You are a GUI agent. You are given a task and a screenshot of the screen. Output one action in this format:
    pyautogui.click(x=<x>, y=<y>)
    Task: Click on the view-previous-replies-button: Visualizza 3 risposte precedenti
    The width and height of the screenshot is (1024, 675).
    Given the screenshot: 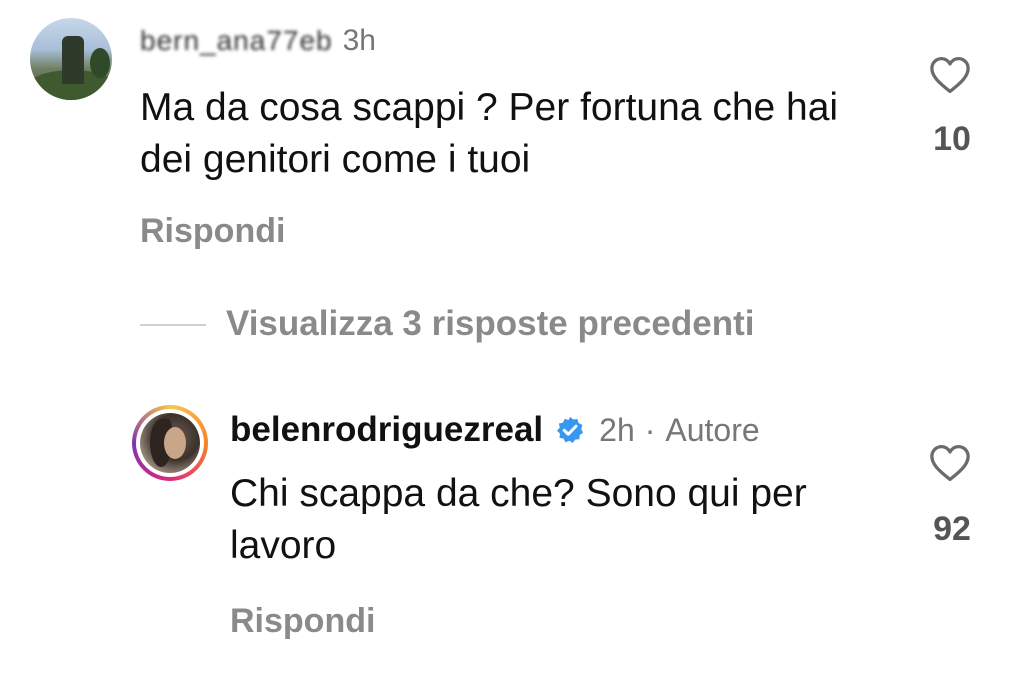 What is the action you would take?
    pyautogui.click(x=490, y=324)
    